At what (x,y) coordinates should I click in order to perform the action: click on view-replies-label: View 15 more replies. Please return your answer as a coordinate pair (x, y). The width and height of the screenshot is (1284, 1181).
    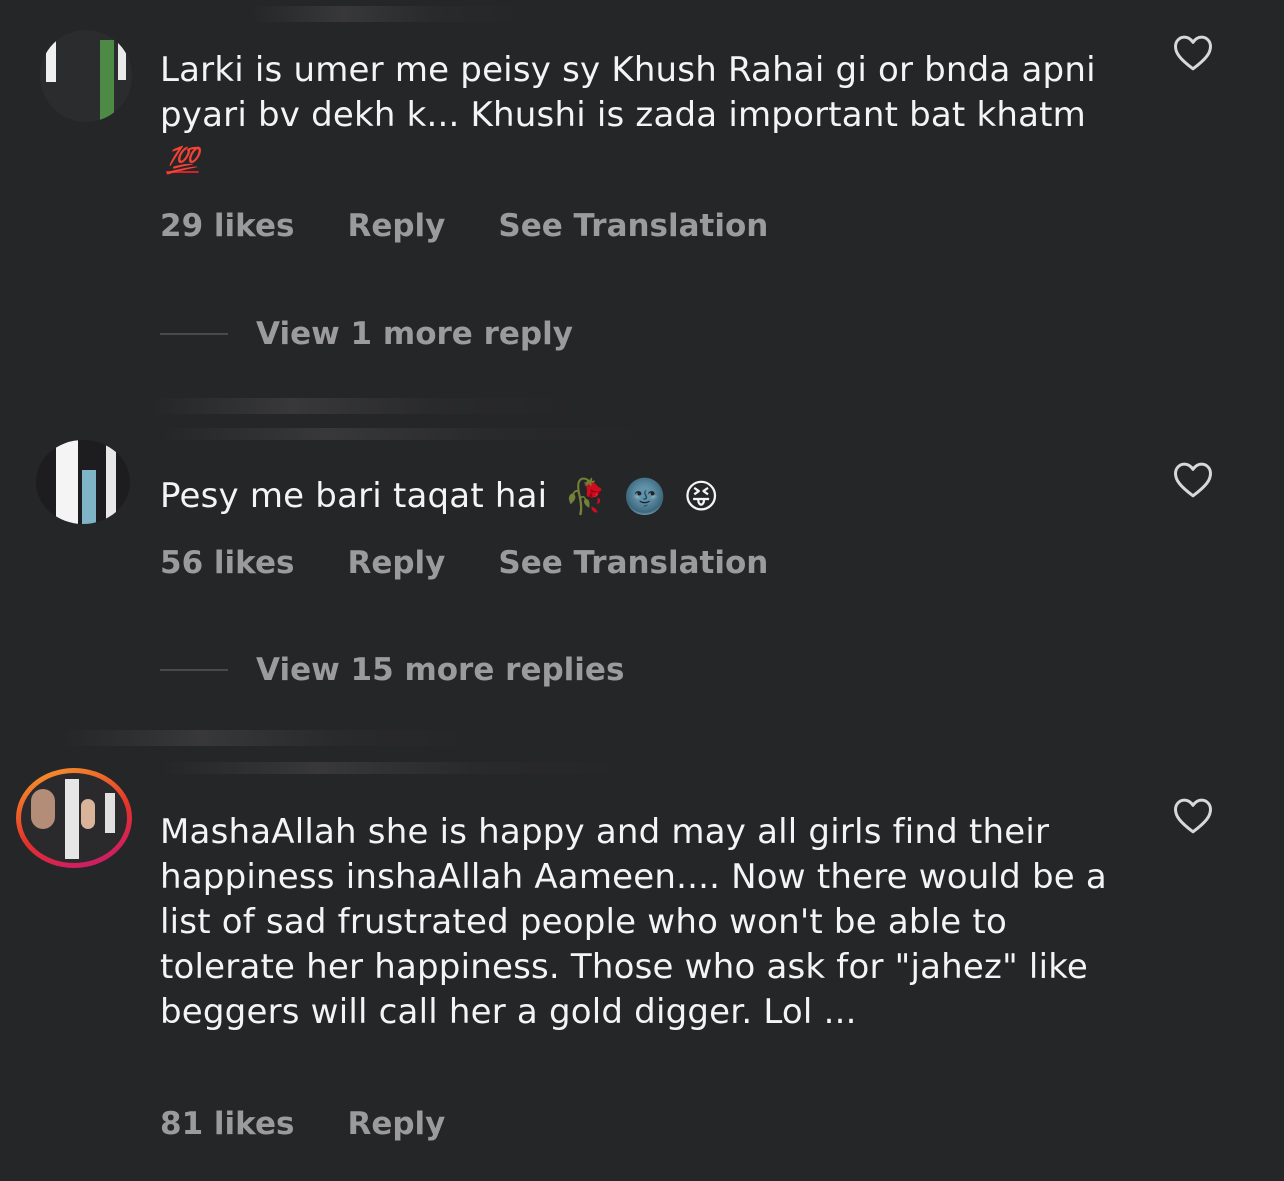
    Looking at the image, I should click on (440, 670).